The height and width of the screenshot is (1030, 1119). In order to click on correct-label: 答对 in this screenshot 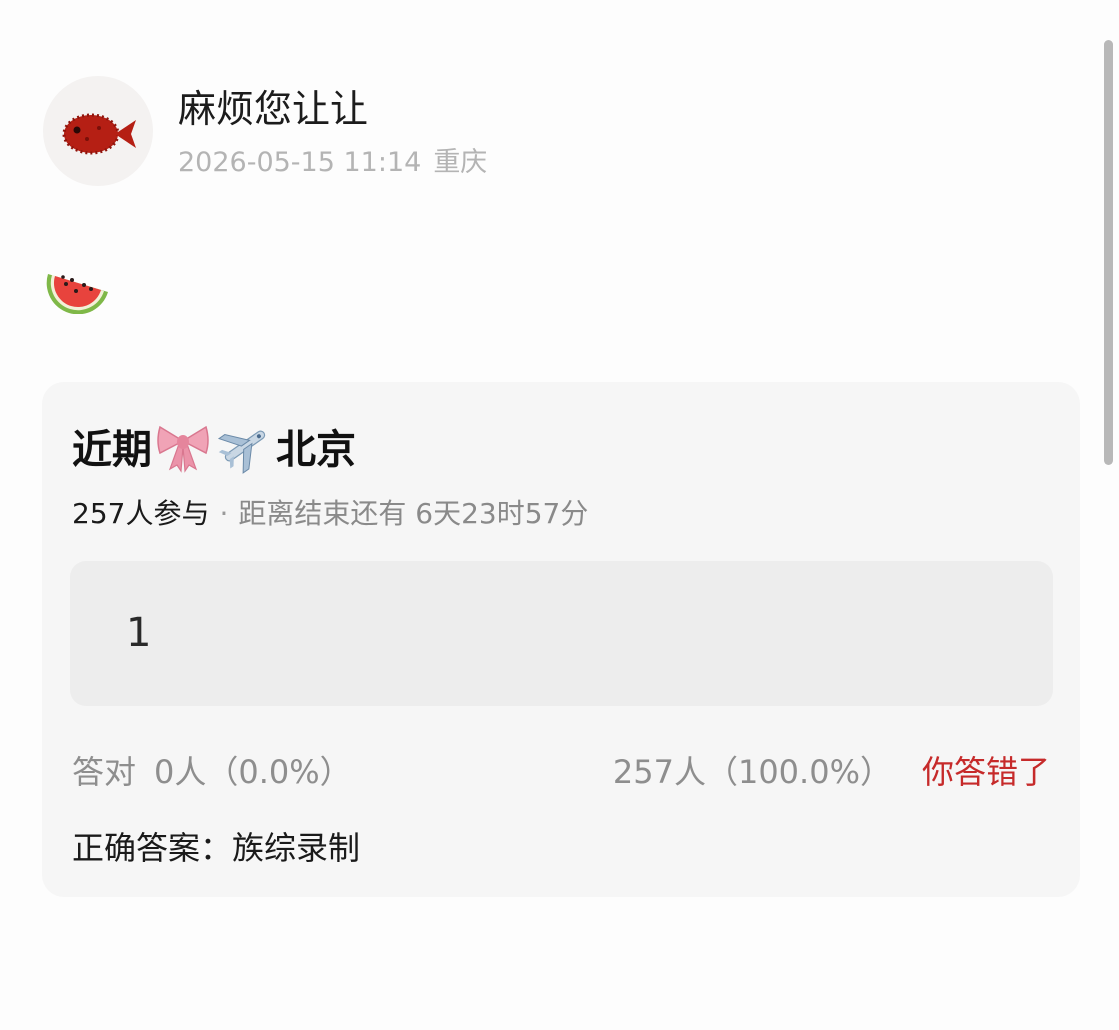, I will do `click(104, 772)`.